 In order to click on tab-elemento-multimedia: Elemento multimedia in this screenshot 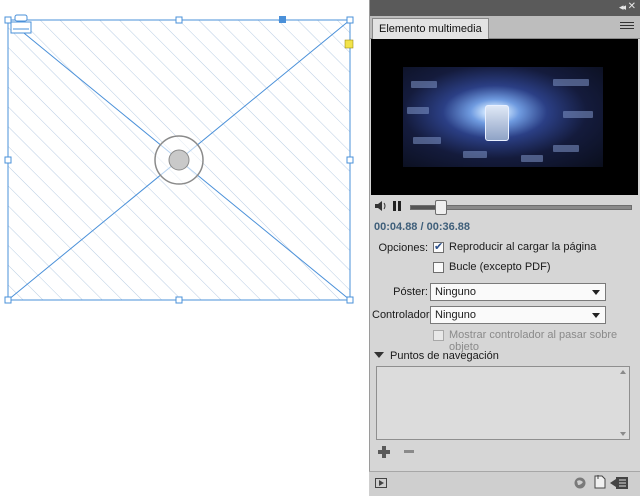, I will do `click(430, 28)`.